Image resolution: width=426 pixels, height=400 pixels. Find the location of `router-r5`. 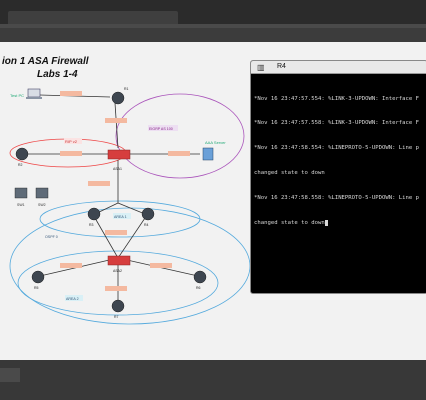

router-r5 is located at coordinates (38, 277).